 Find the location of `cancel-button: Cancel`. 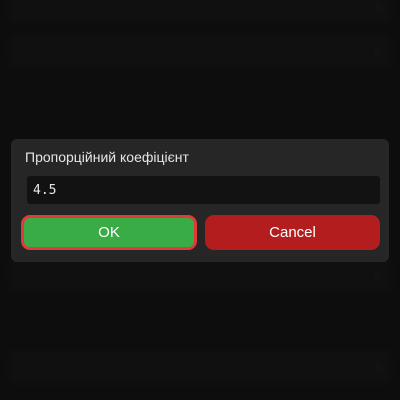

cancel-button: Cancel is located at coordinates (292, 232).